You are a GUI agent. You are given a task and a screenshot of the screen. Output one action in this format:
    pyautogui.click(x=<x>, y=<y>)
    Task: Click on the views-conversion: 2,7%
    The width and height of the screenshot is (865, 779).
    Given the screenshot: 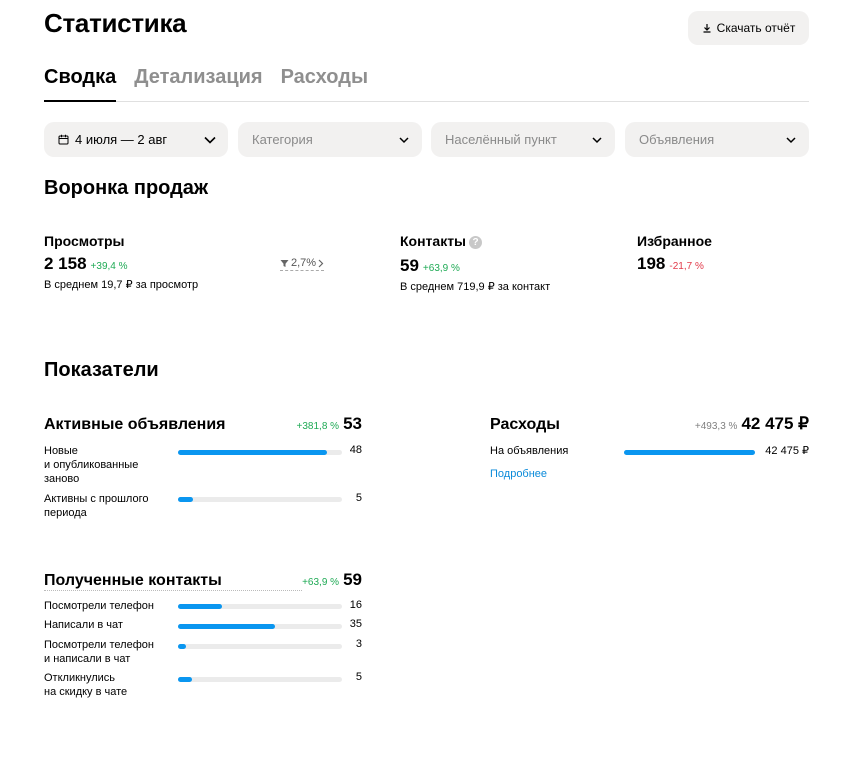 What is the action you would take?
    pyautogui.click(x=302, y=264)
    